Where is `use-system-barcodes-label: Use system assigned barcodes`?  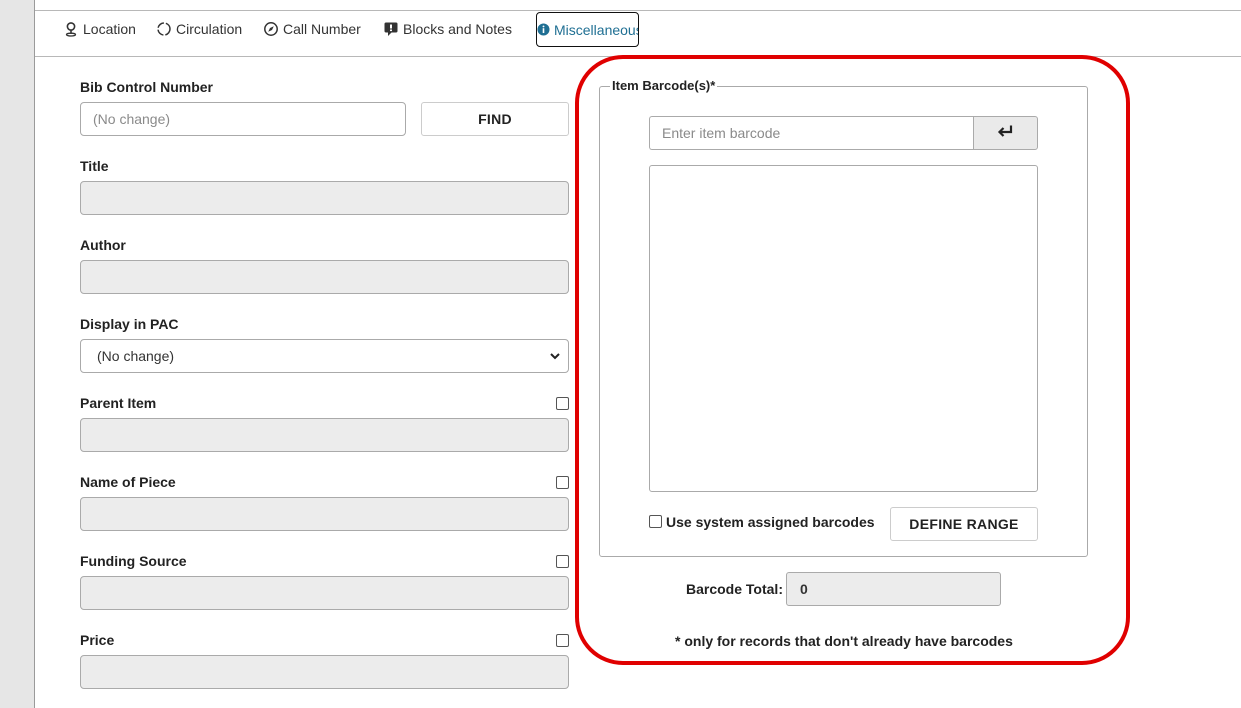
use-system-barcodes-label: Use system assigned barcodes is located at coordinates (770, 522).